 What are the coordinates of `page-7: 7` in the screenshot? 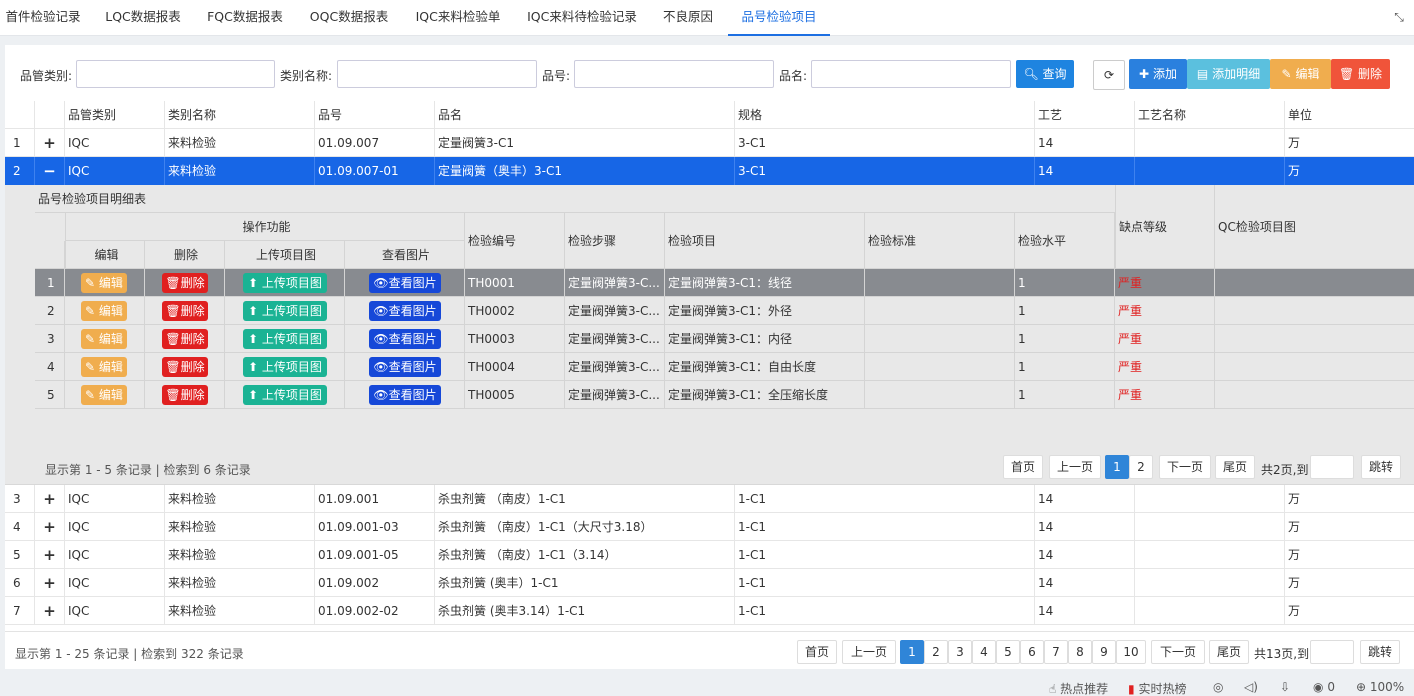 It's located at (1056, 652).